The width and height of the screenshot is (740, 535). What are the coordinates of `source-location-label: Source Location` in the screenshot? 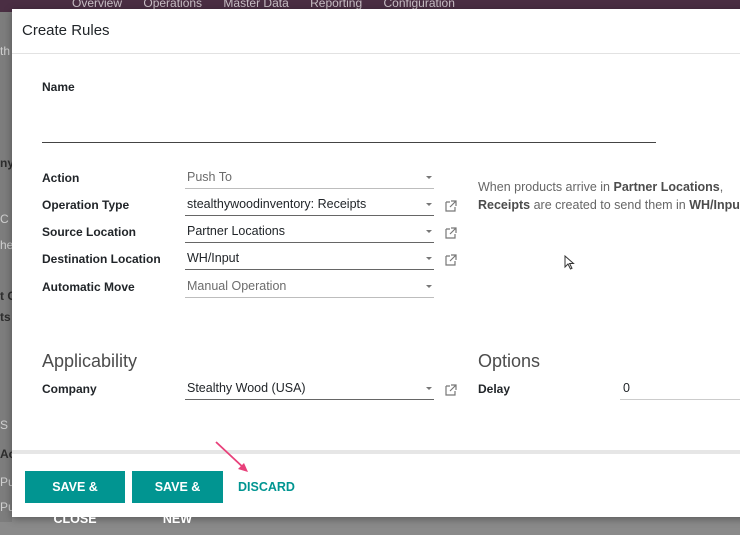 It's located at (89, 232).